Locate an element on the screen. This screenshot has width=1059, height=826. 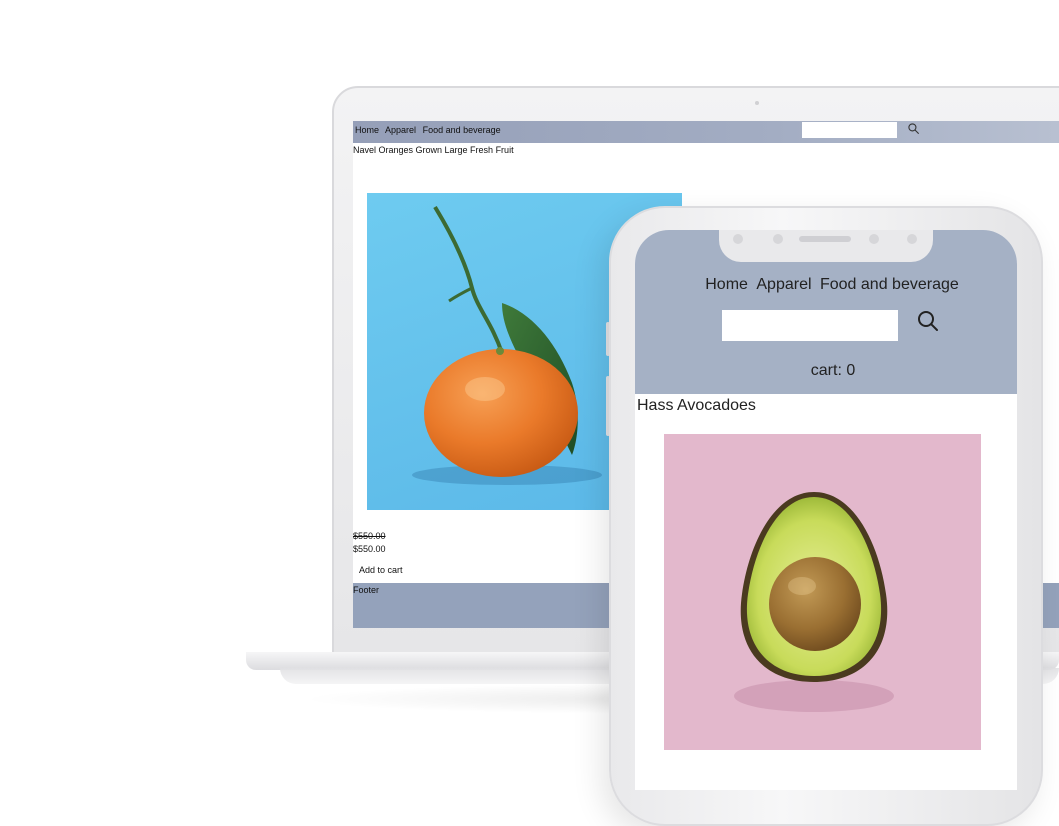
mobile-nav-food-and-beverage: Food and beverage is located at coordinates (889, 284).